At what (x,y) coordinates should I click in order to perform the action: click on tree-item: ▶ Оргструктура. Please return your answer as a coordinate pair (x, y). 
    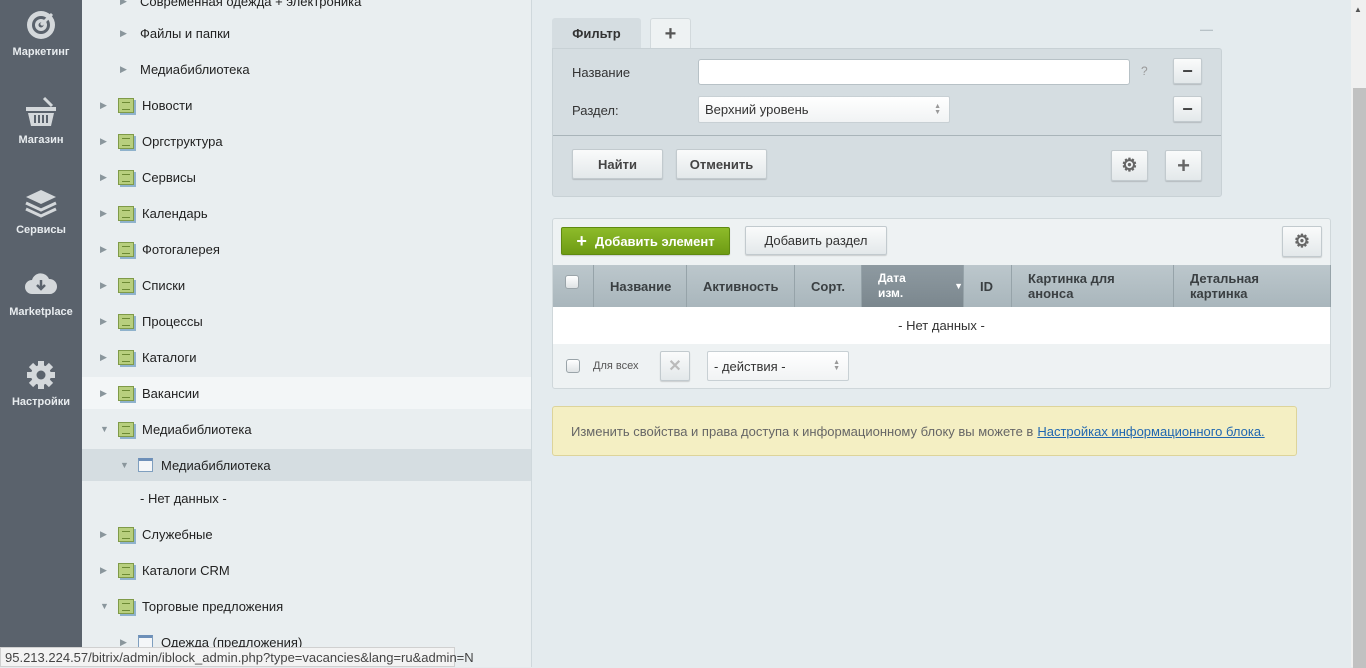
    Looking at the image, I should click on (306, 141).